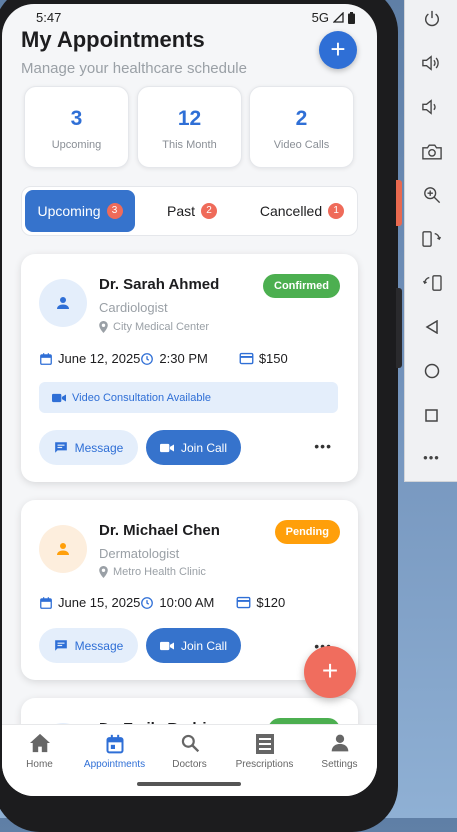 The height and width of the screenshot is (832, 457). What do you see at coordinates (134, 68) in the screenshot?
I see `page-subtitle: Manage your healthcare schedule` at bounding box center [134, 68].